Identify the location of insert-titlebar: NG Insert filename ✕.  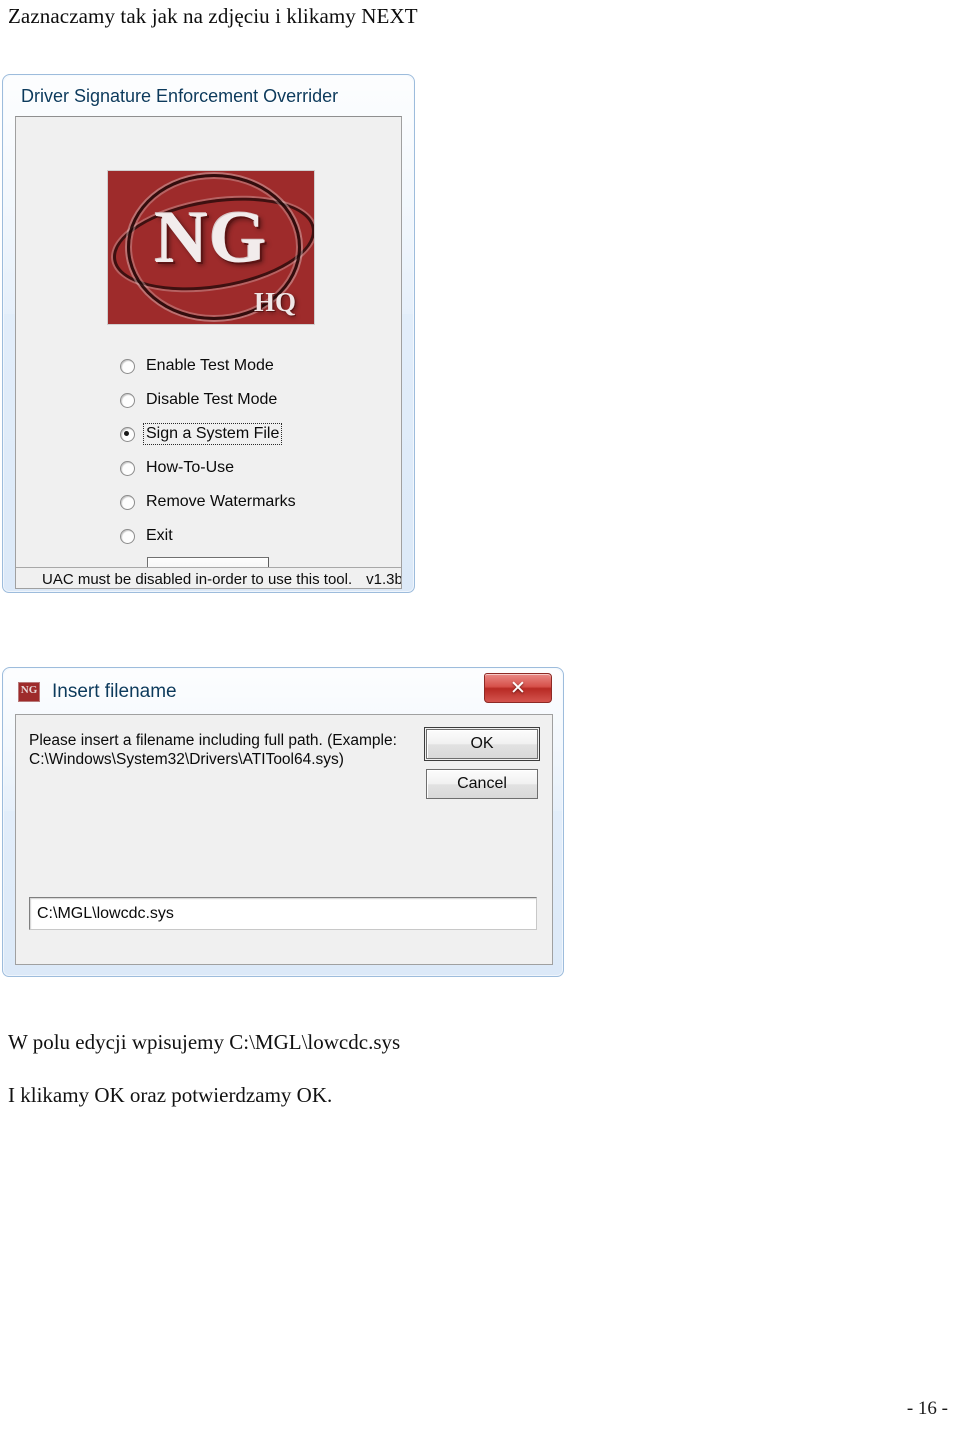
(283, 692).